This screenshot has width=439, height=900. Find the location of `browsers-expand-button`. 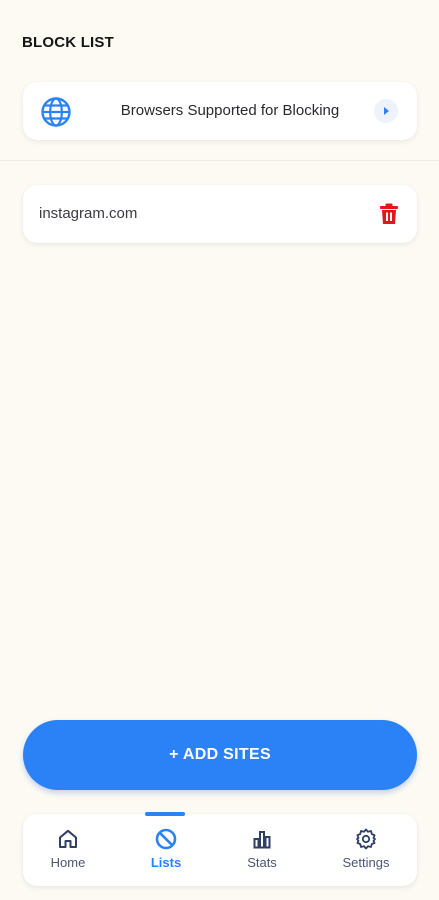

browsers-expand-button is located at coordinates (386, 111).